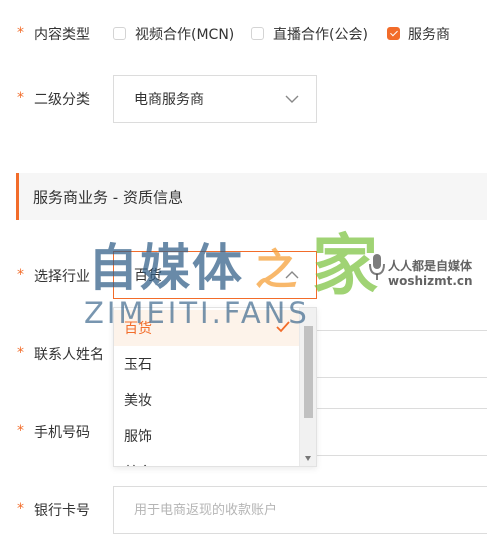 The height and width of the screenshot is (544, 487). I want to click on chevron-down-icon, so click(292, 99).